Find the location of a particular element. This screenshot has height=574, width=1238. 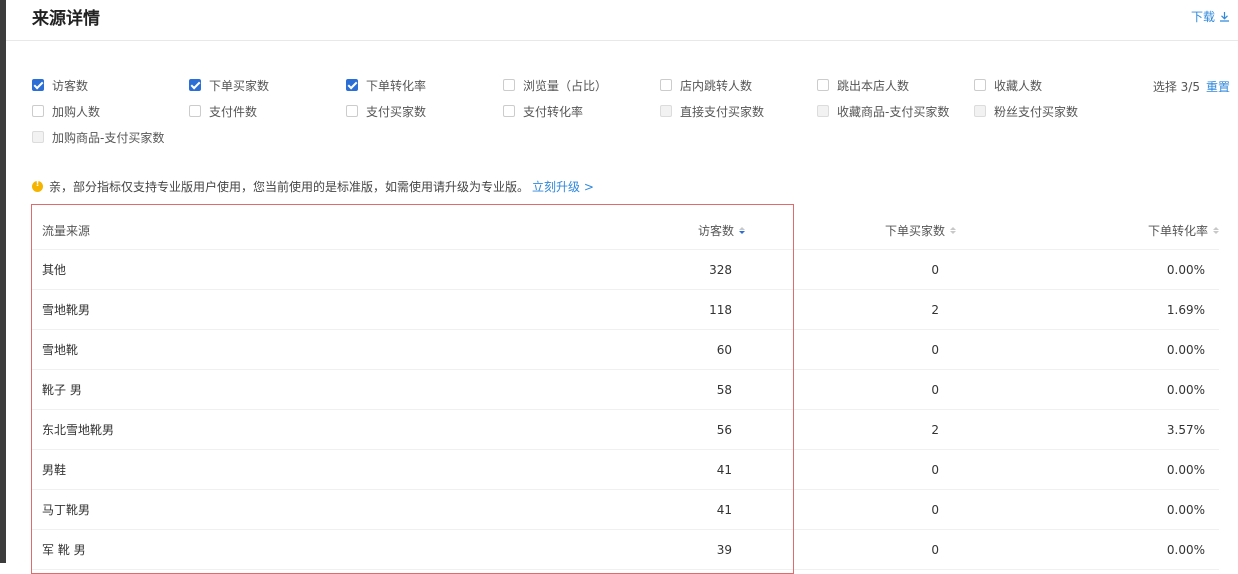

metric-label: 直接支付买家数 is located at coordinates (722, 111).